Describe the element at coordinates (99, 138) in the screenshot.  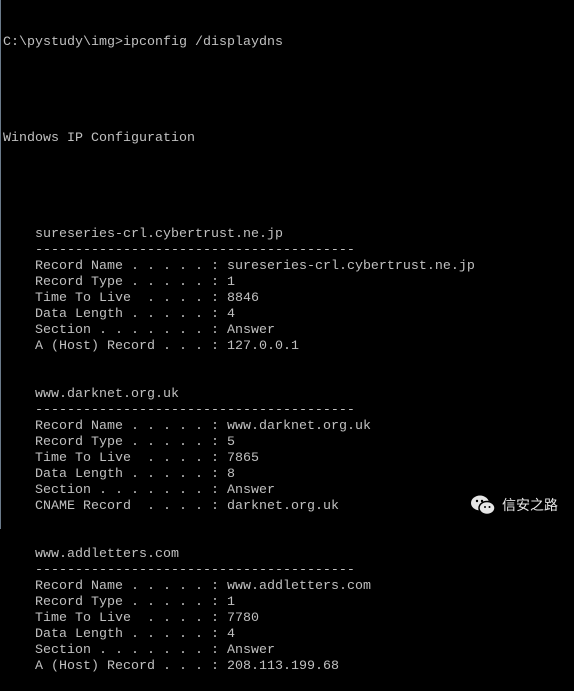
I see `config-heading: Windows IP Configuration` at that location.